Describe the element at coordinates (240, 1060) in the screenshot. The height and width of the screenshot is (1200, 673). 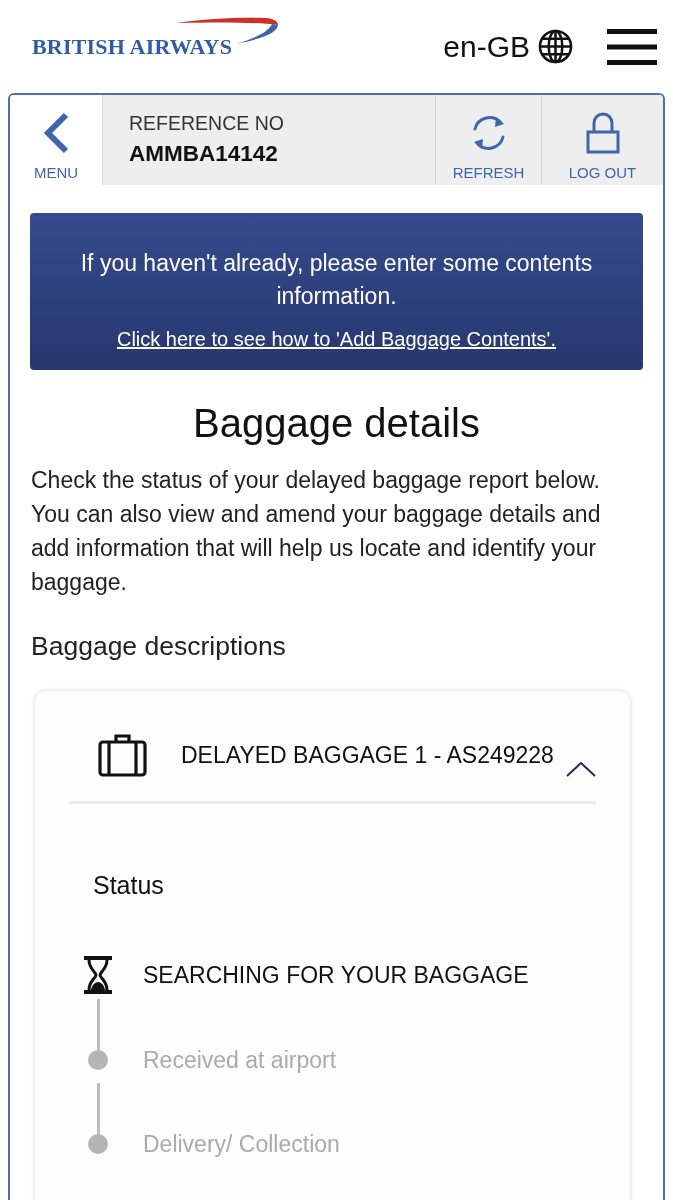
I see `status-step-label: Received at airport` at that location.